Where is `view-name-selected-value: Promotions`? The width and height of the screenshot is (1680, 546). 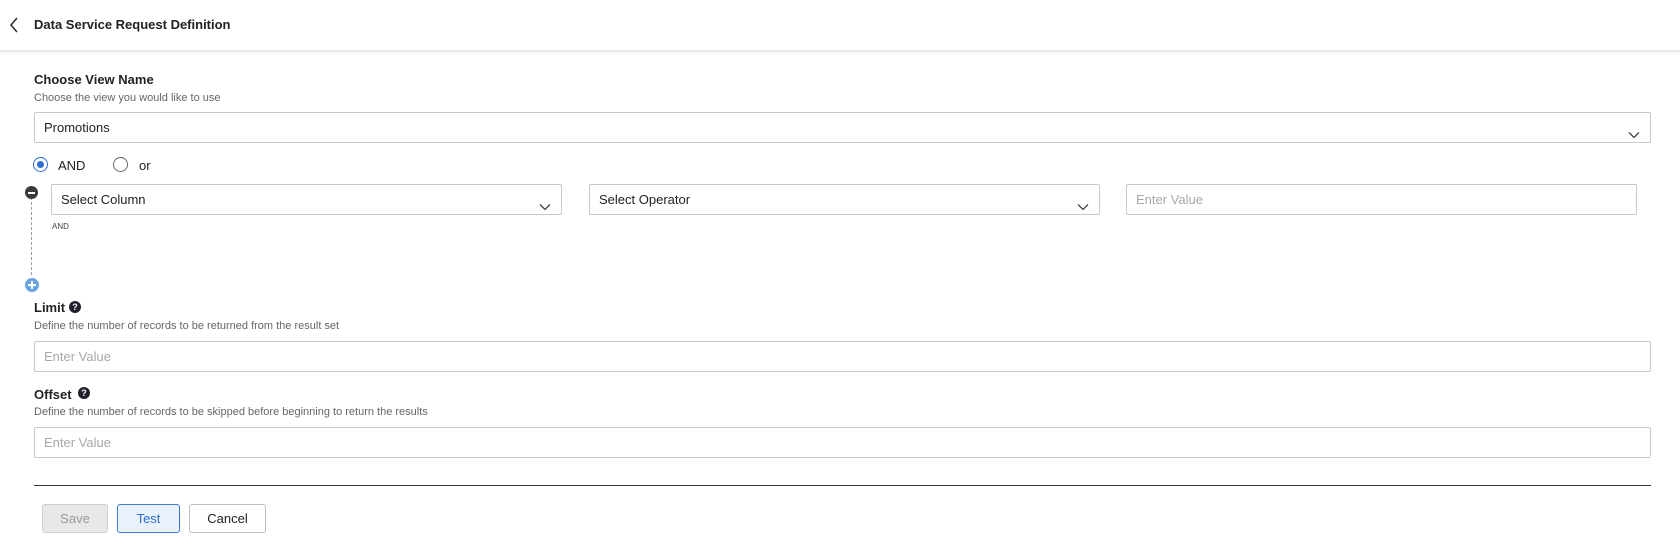
view-name-selected-value: Promotions is located at coordinates (77, 127).